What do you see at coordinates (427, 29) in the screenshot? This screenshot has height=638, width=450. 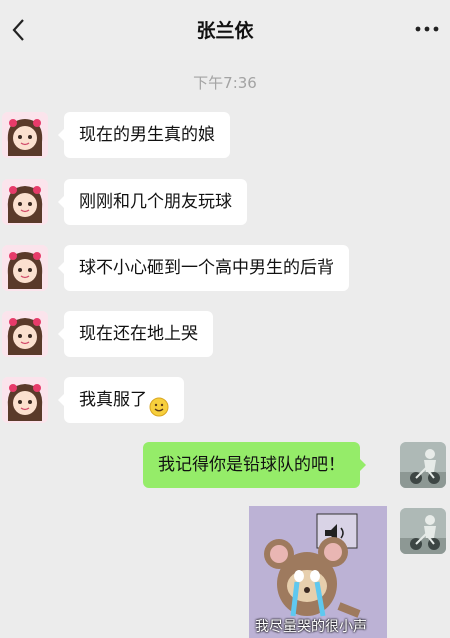 I see `more-dots-icon` at bounding box center [427, 29].